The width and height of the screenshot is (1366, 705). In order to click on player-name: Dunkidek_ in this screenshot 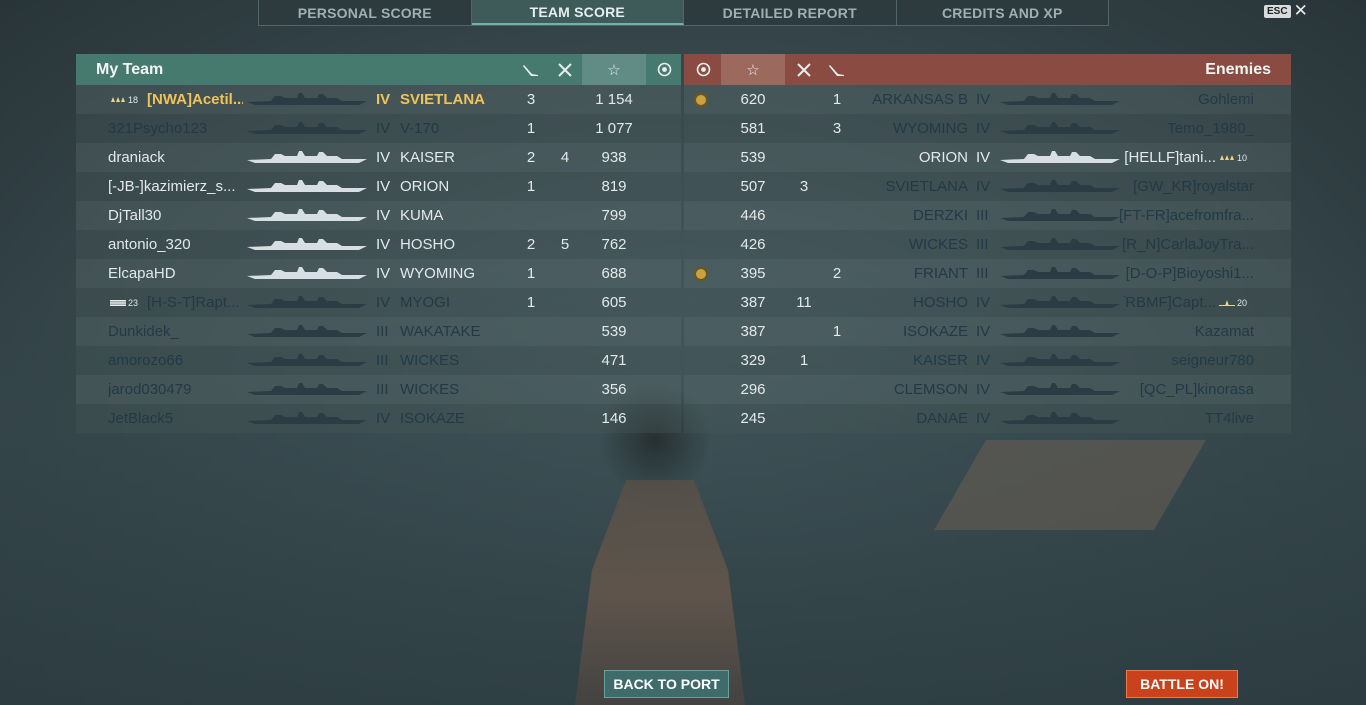, I will do `click(175, 331)`.